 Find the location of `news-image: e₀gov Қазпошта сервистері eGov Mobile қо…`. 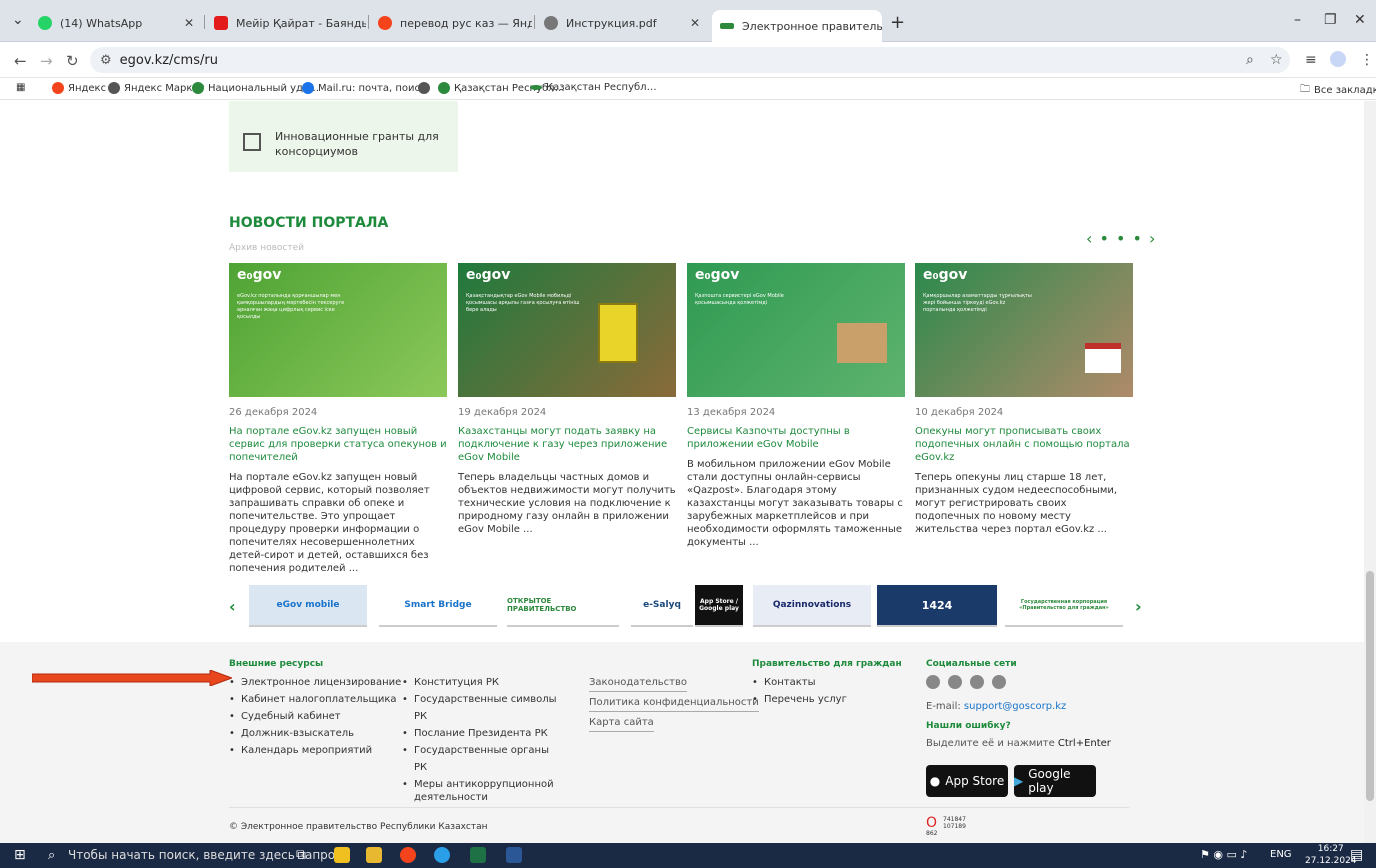

news-image: e₀gov Қазпошта сервистері eGov Mobile қо… is located at coordinates (796, 330).